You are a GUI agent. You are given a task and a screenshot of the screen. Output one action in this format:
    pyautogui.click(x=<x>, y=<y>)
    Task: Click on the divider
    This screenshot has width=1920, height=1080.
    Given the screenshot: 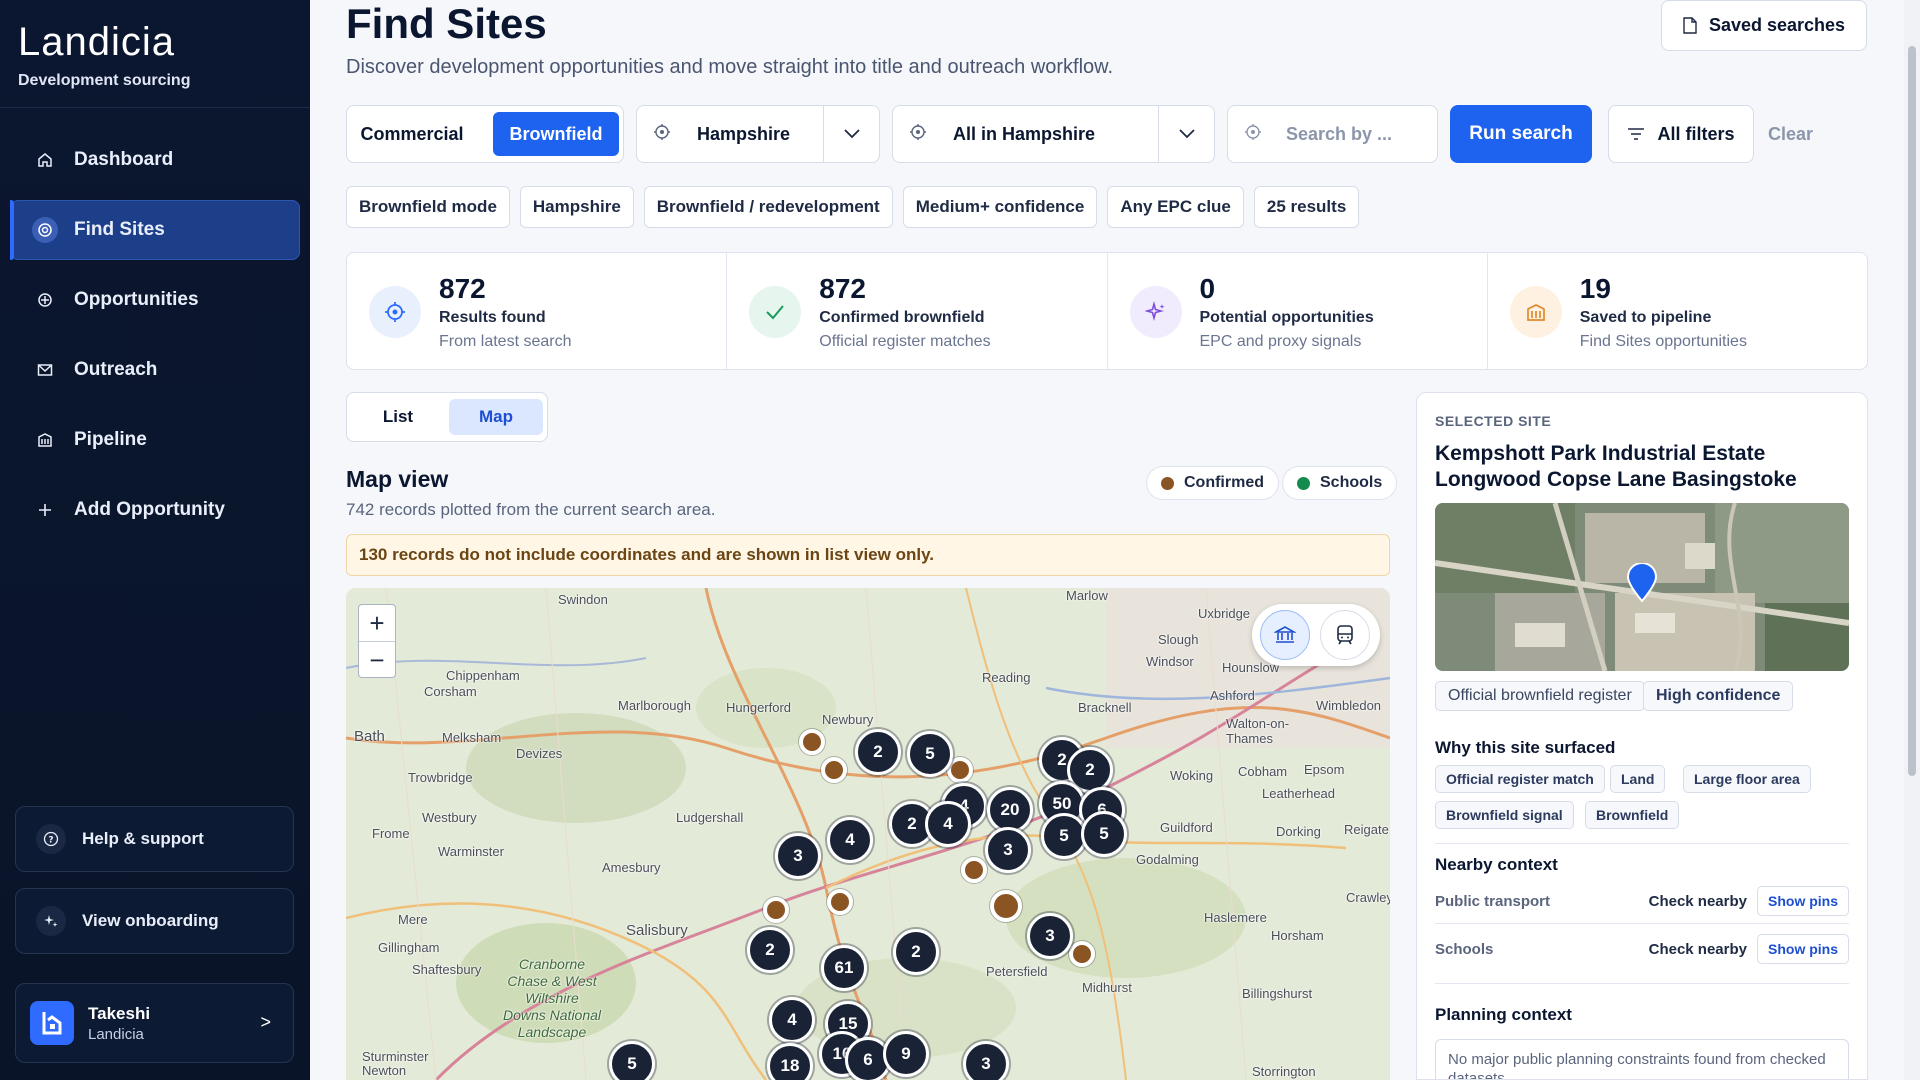 What is the action you would take?
    pyautogui.click(x=1642, y=843)
    